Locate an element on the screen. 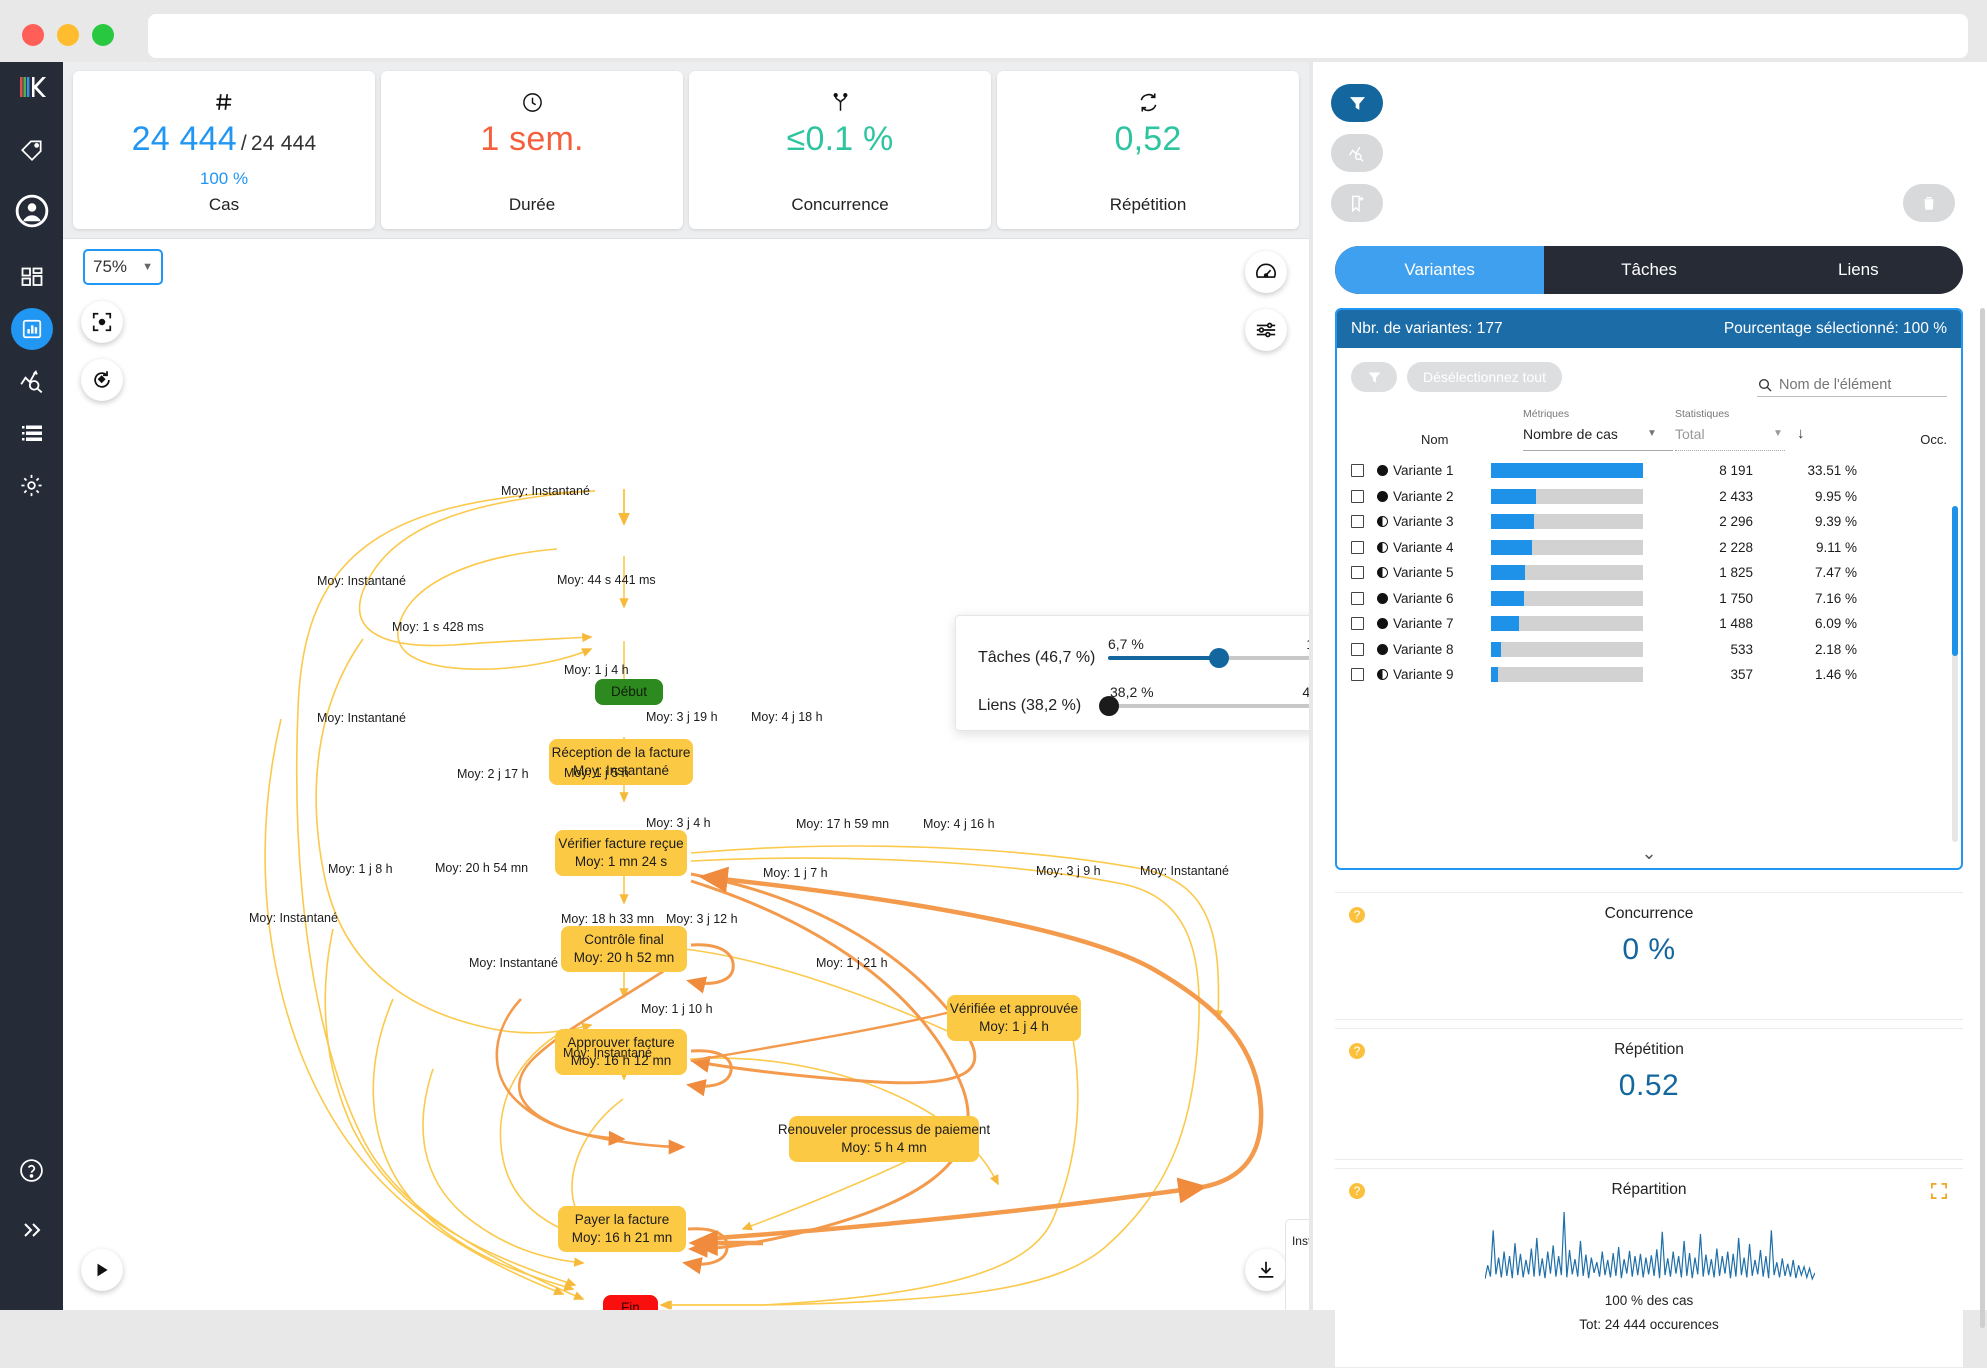 The height and width of the screenshot is (1368, 1987). dashboard-grid-icon is located at coordinates (31, 277).